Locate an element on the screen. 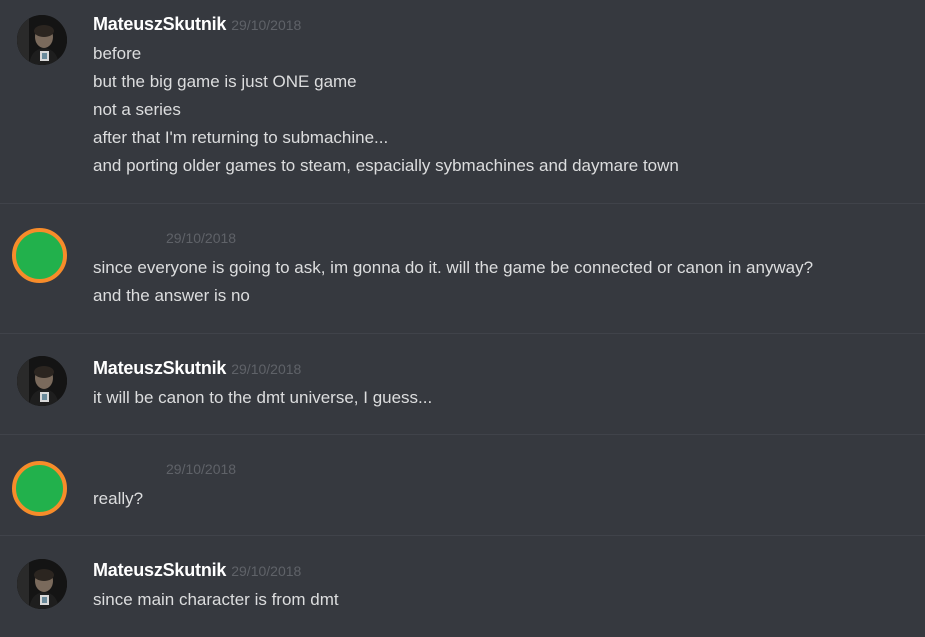 This screenshot has width=925, height=637. message-line: before is located at coordinates (117, 53).